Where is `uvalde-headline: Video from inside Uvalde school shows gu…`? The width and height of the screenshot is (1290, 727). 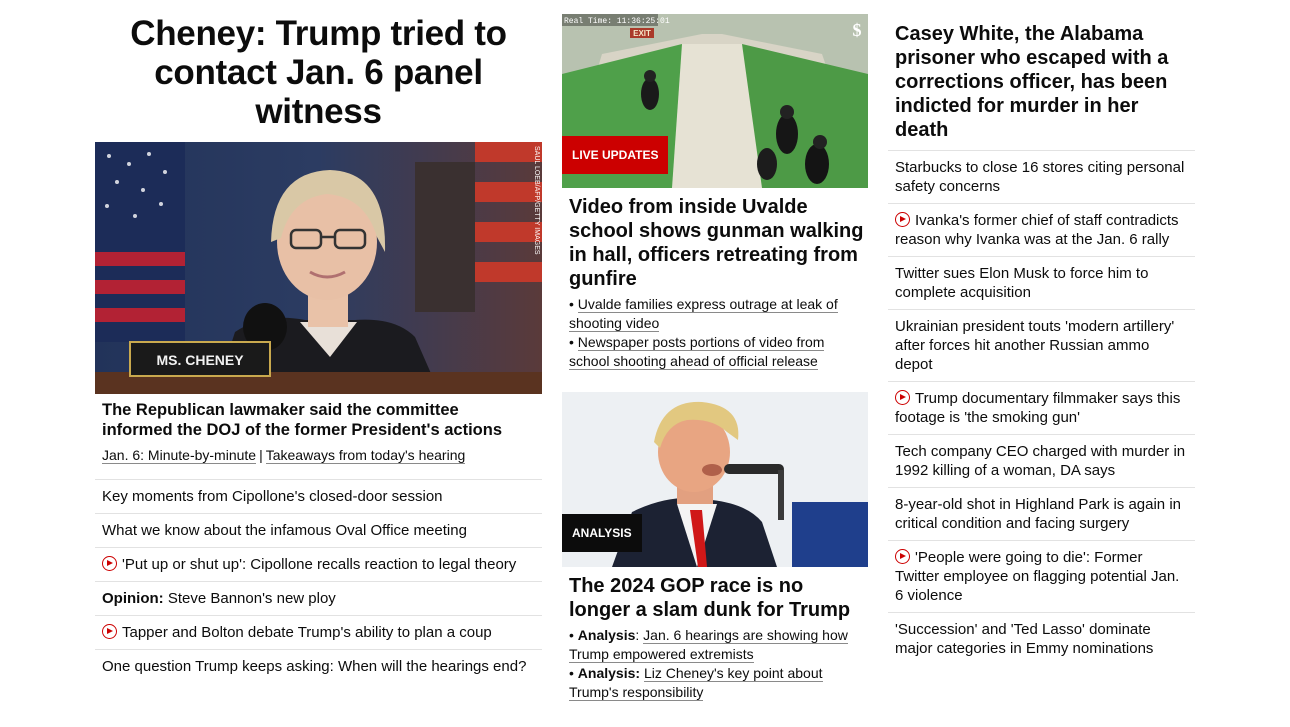 uvalde-headline: Video from inside Uvalde school shows gu… is located at coordinates (716, 243).